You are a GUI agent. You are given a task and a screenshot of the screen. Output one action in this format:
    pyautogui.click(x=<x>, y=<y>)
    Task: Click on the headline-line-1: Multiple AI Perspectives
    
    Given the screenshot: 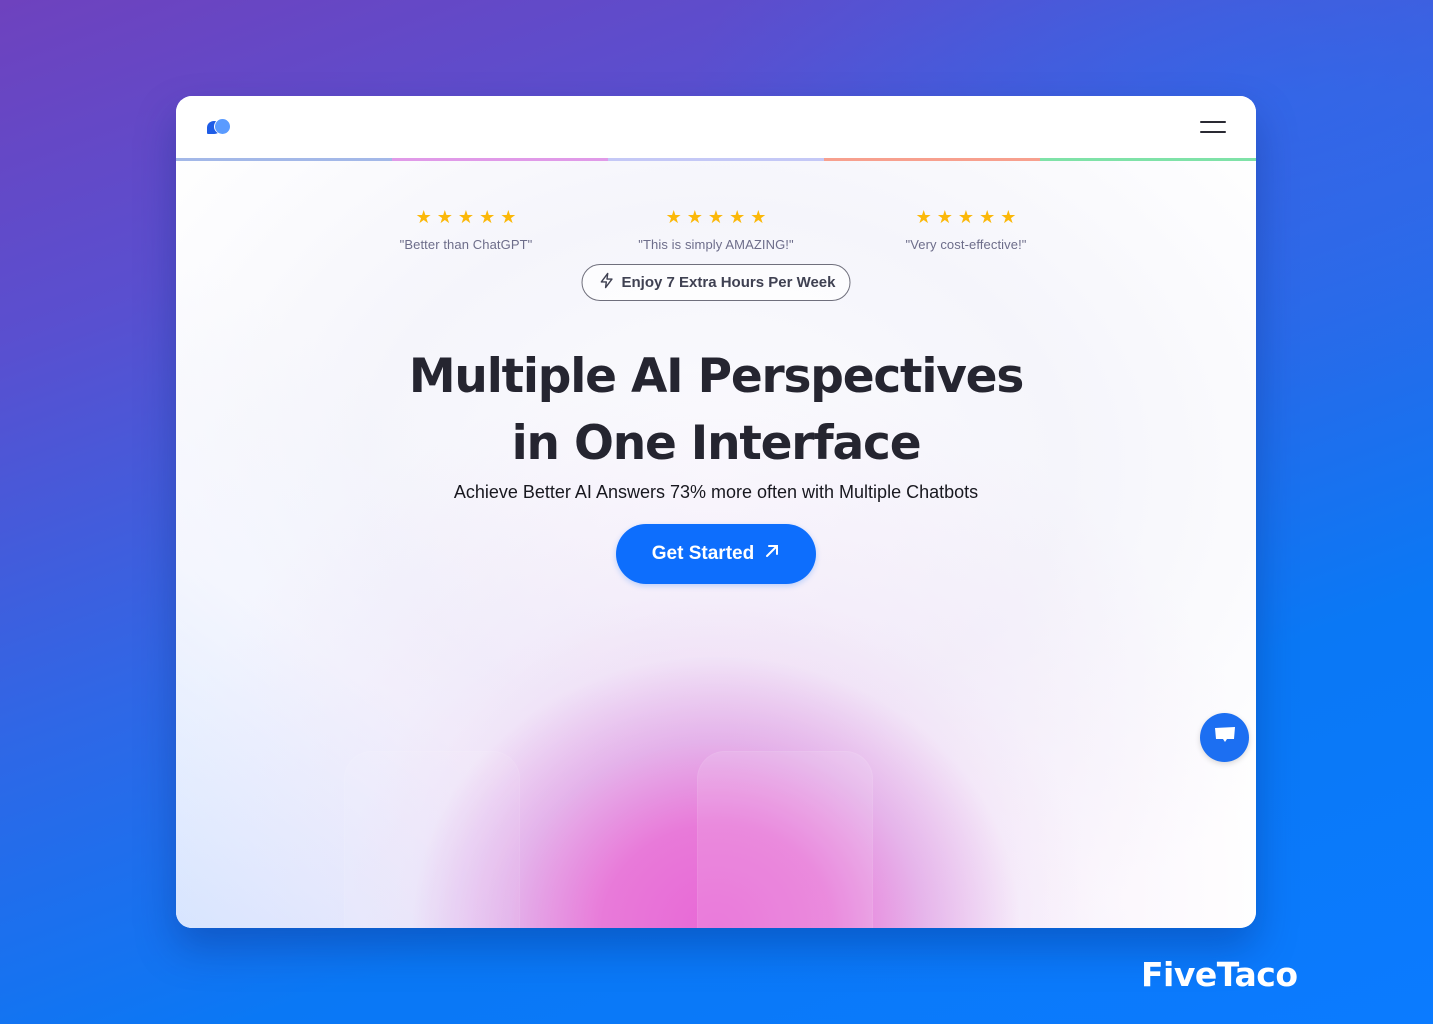 What is the action you would take?
    pyautogui.click(x=716, y=376)
    